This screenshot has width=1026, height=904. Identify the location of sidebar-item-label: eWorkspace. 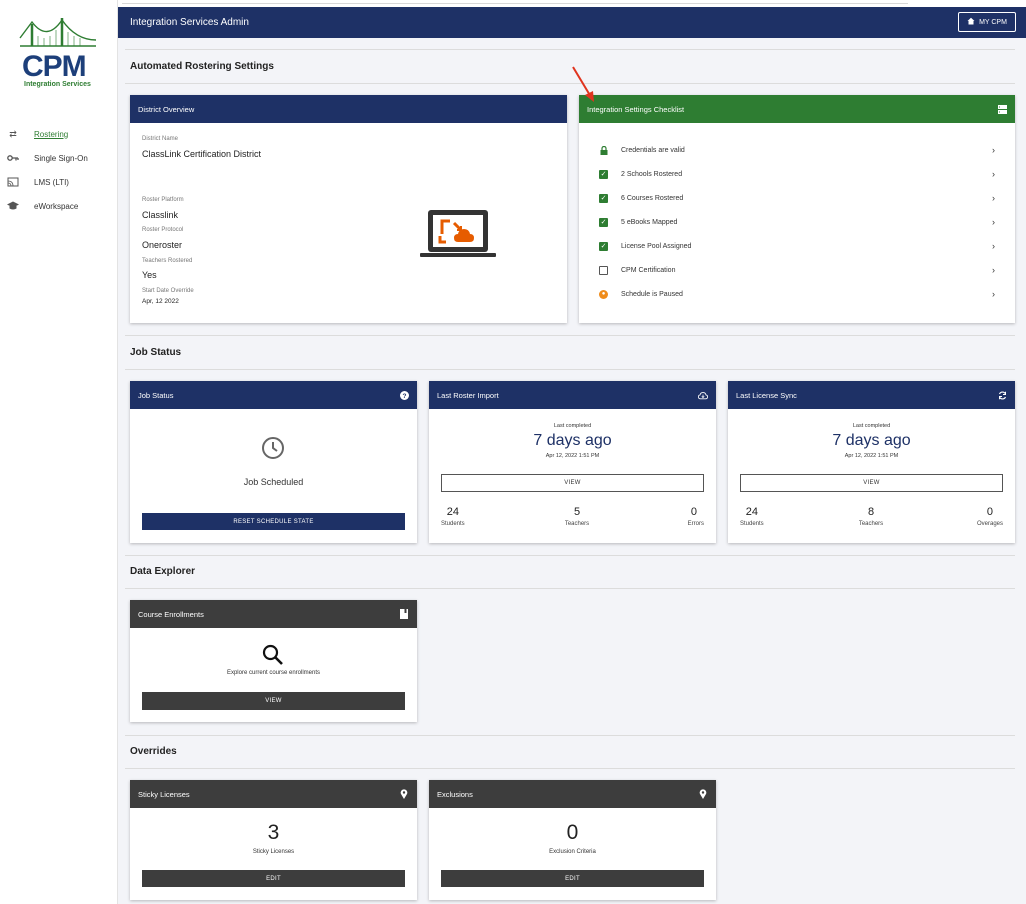
(56, 206).